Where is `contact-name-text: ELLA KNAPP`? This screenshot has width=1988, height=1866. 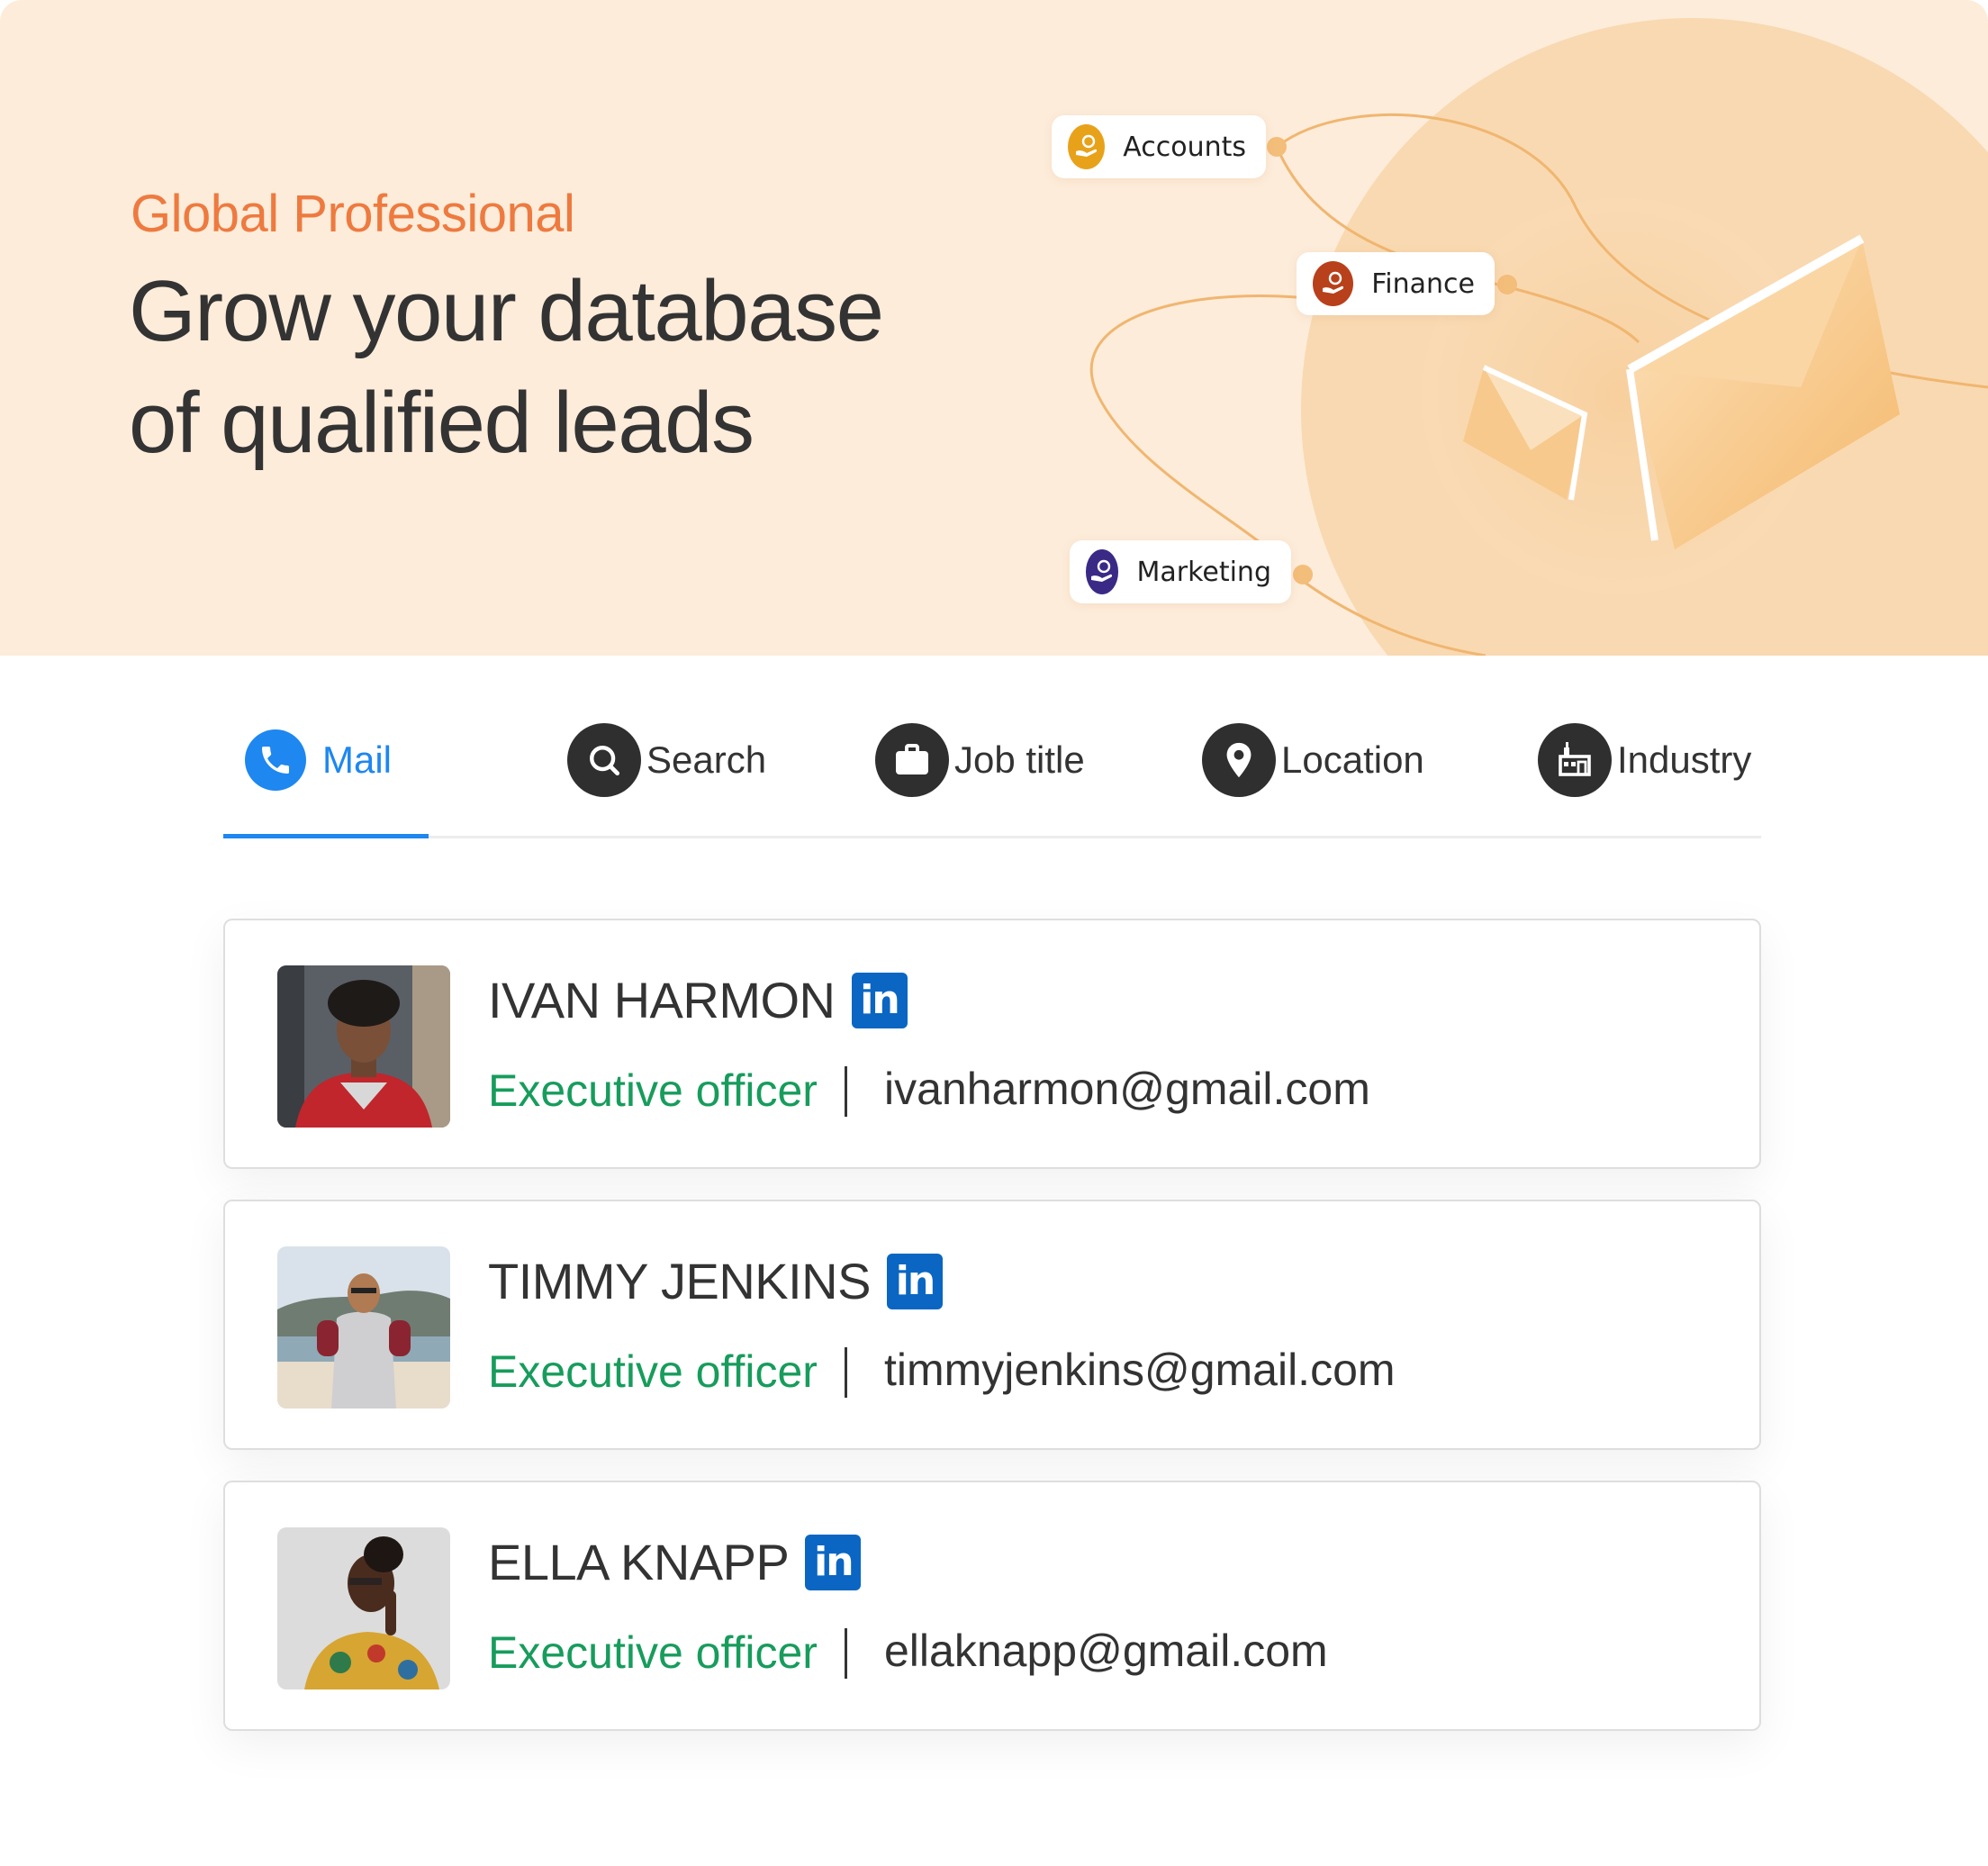 contact-name-text: ELLA KNAPP is located at coordinates (639, 1562).